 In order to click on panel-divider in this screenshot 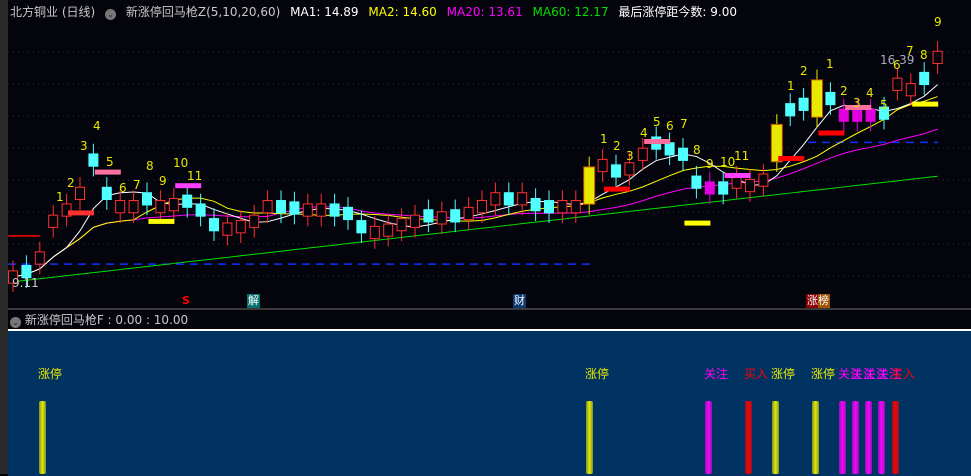, I will do `click(489, 309)`.